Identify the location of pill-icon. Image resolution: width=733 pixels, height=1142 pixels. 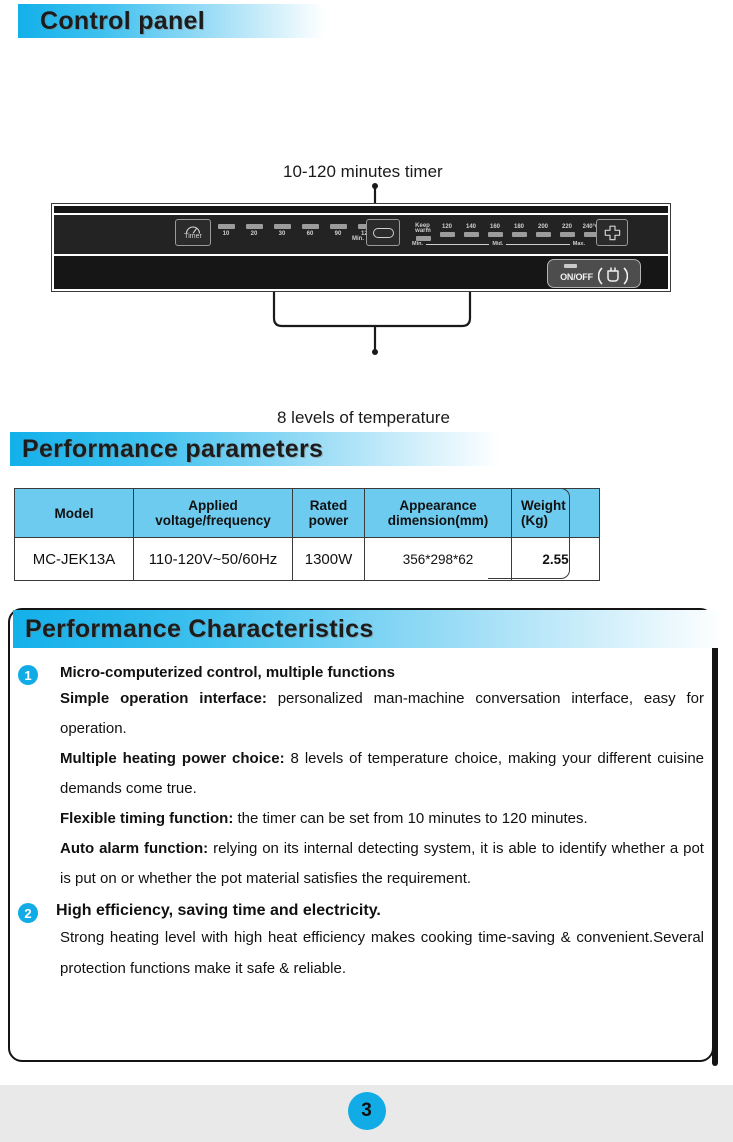
(383, 232).